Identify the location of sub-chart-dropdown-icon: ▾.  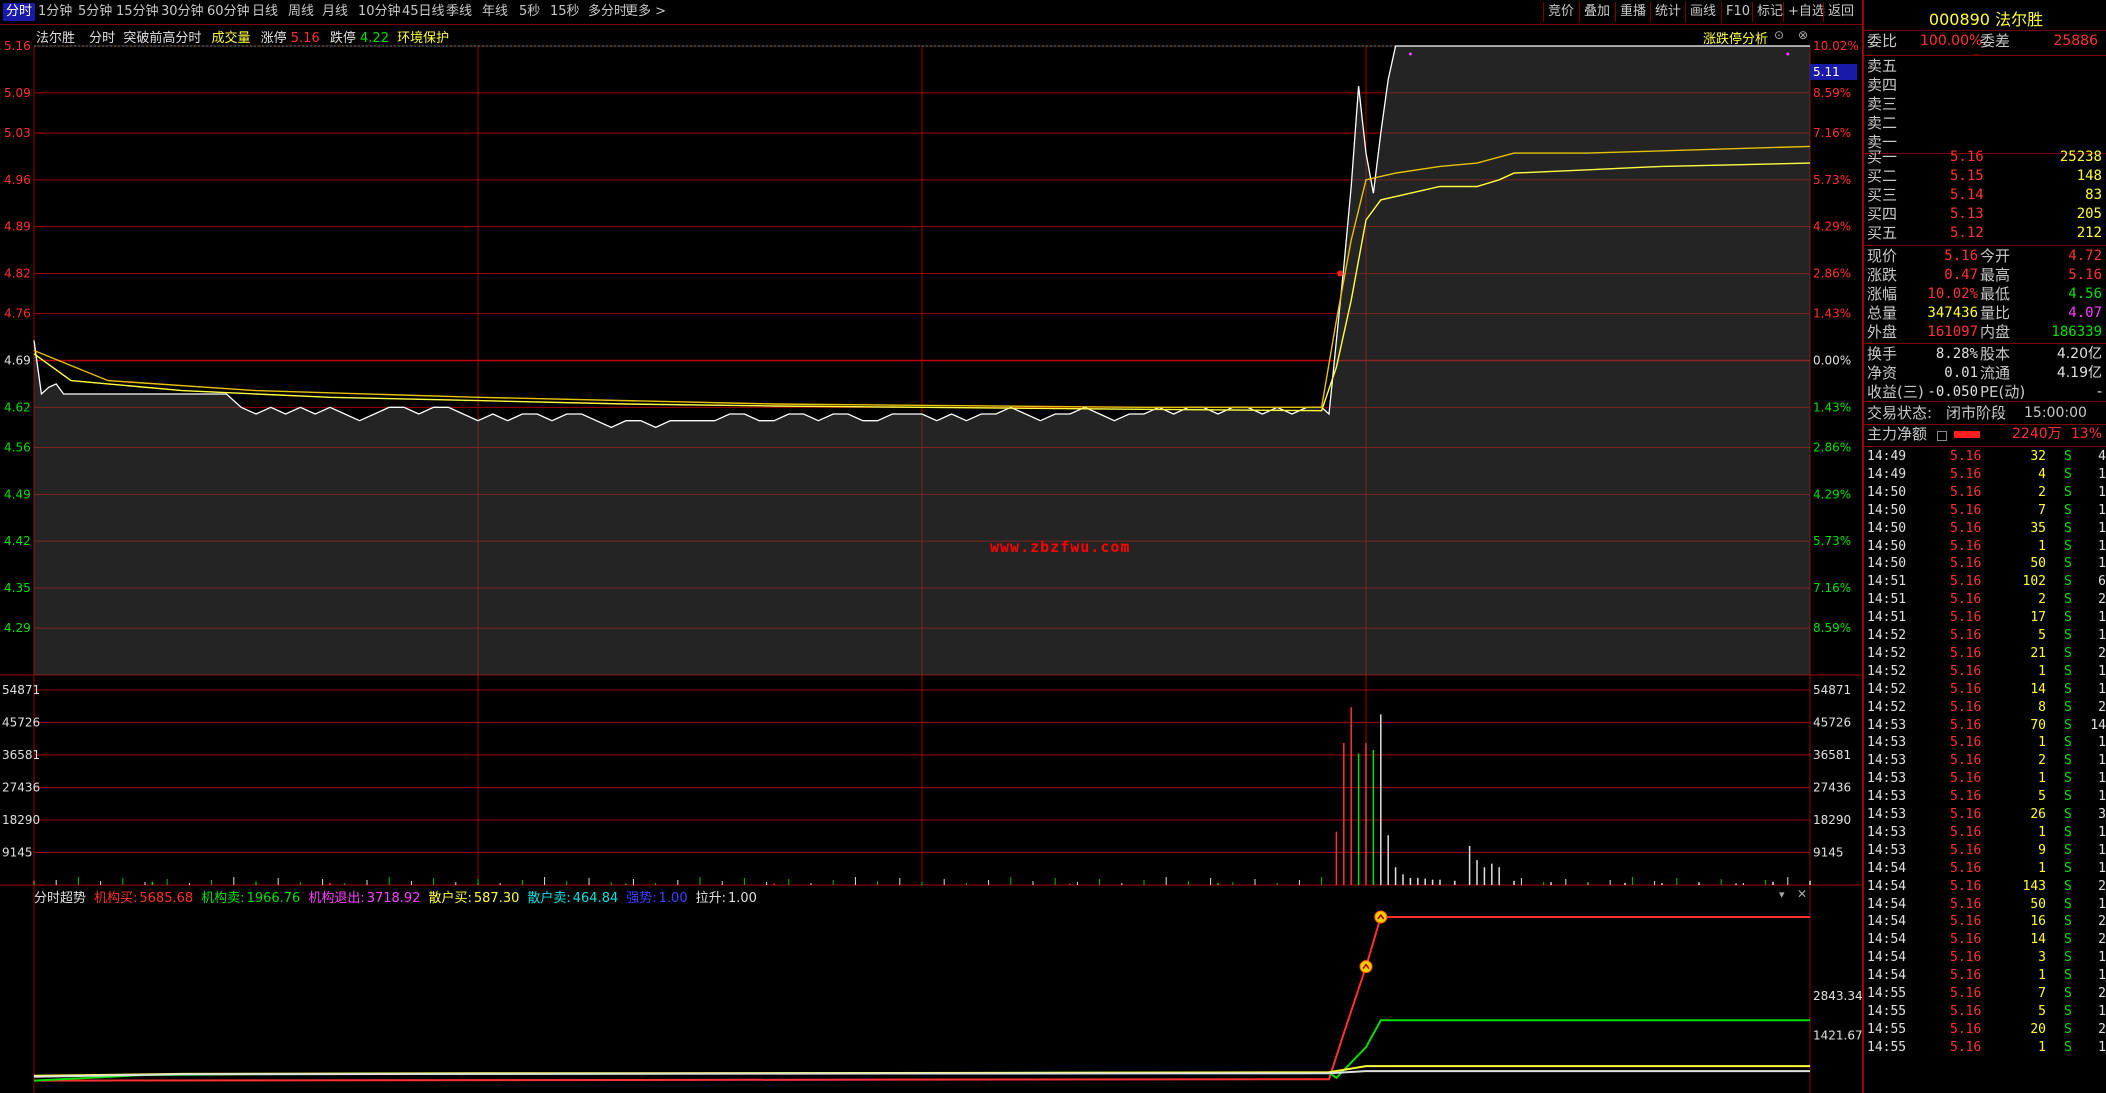
(1782, 894).